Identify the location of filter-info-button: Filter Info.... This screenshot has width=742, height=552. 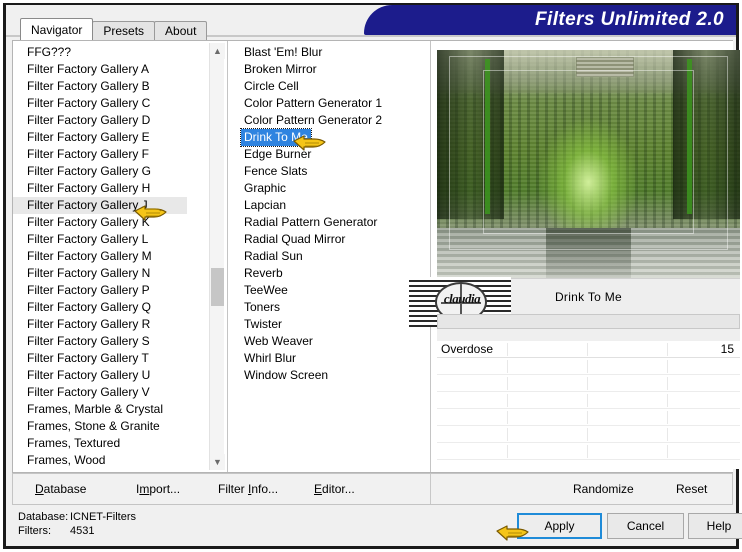
(248, 489).